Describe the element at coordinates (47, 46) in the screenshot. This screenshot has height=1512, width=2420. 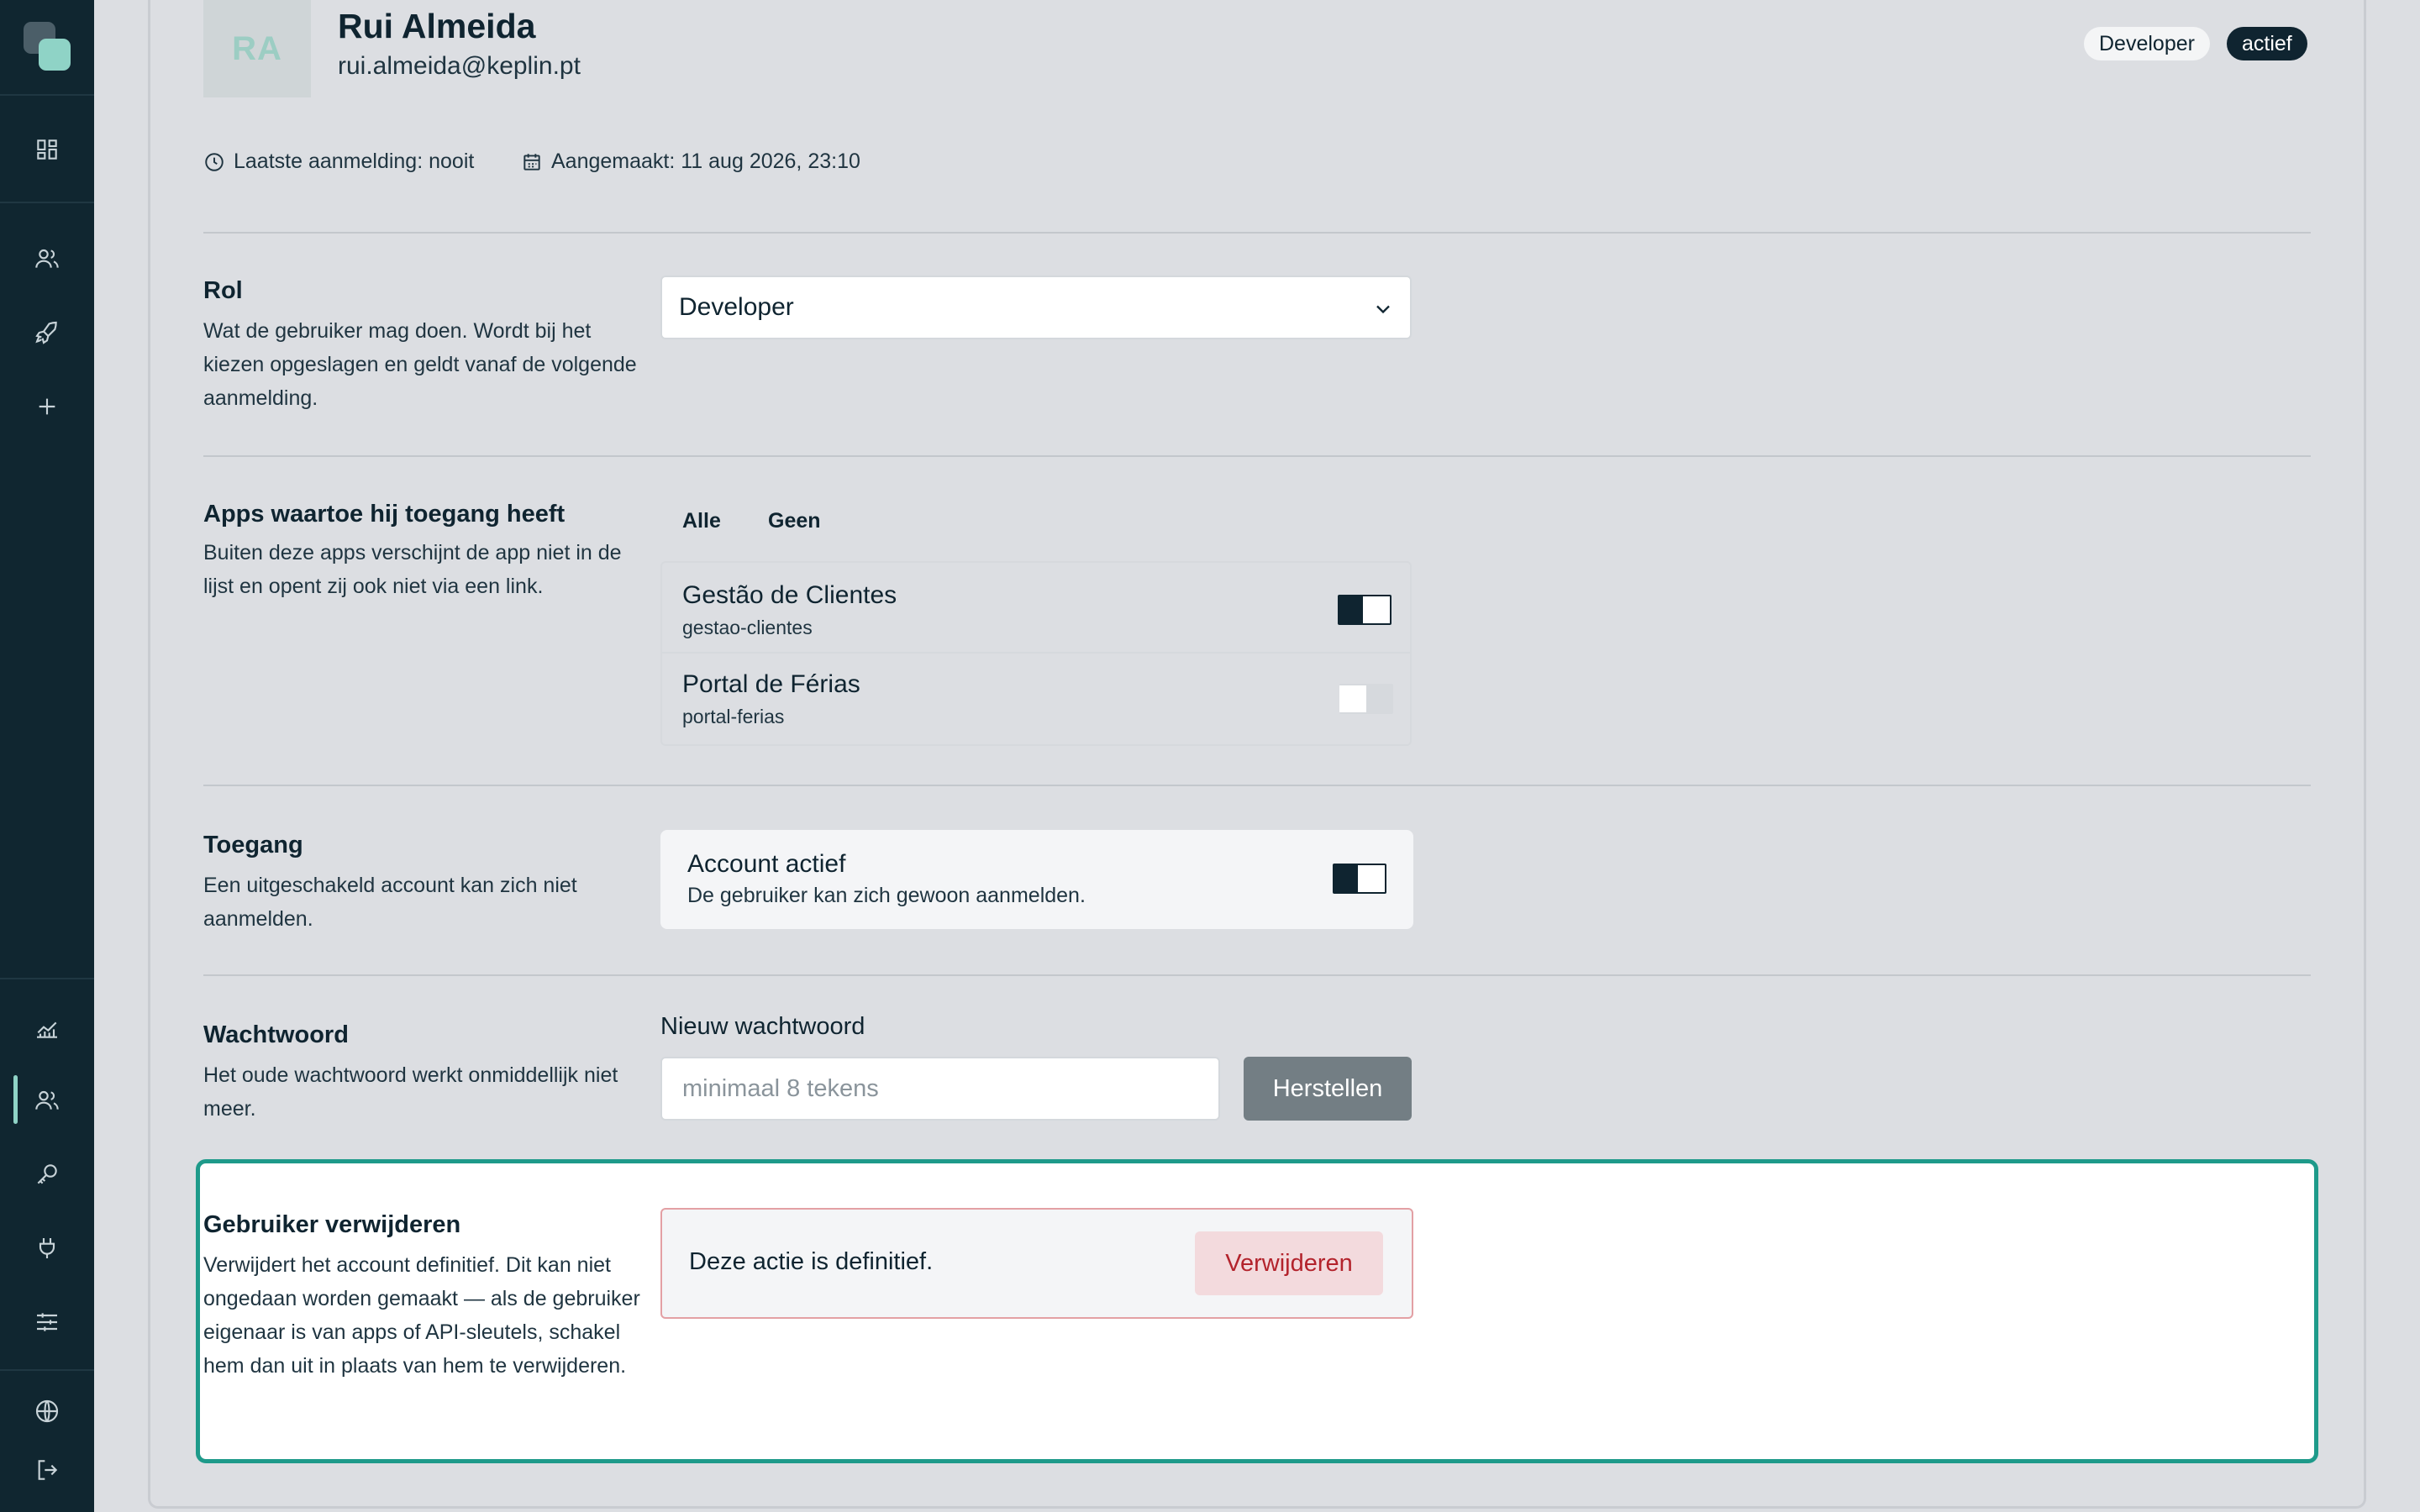
I see `app-logo` at that location.